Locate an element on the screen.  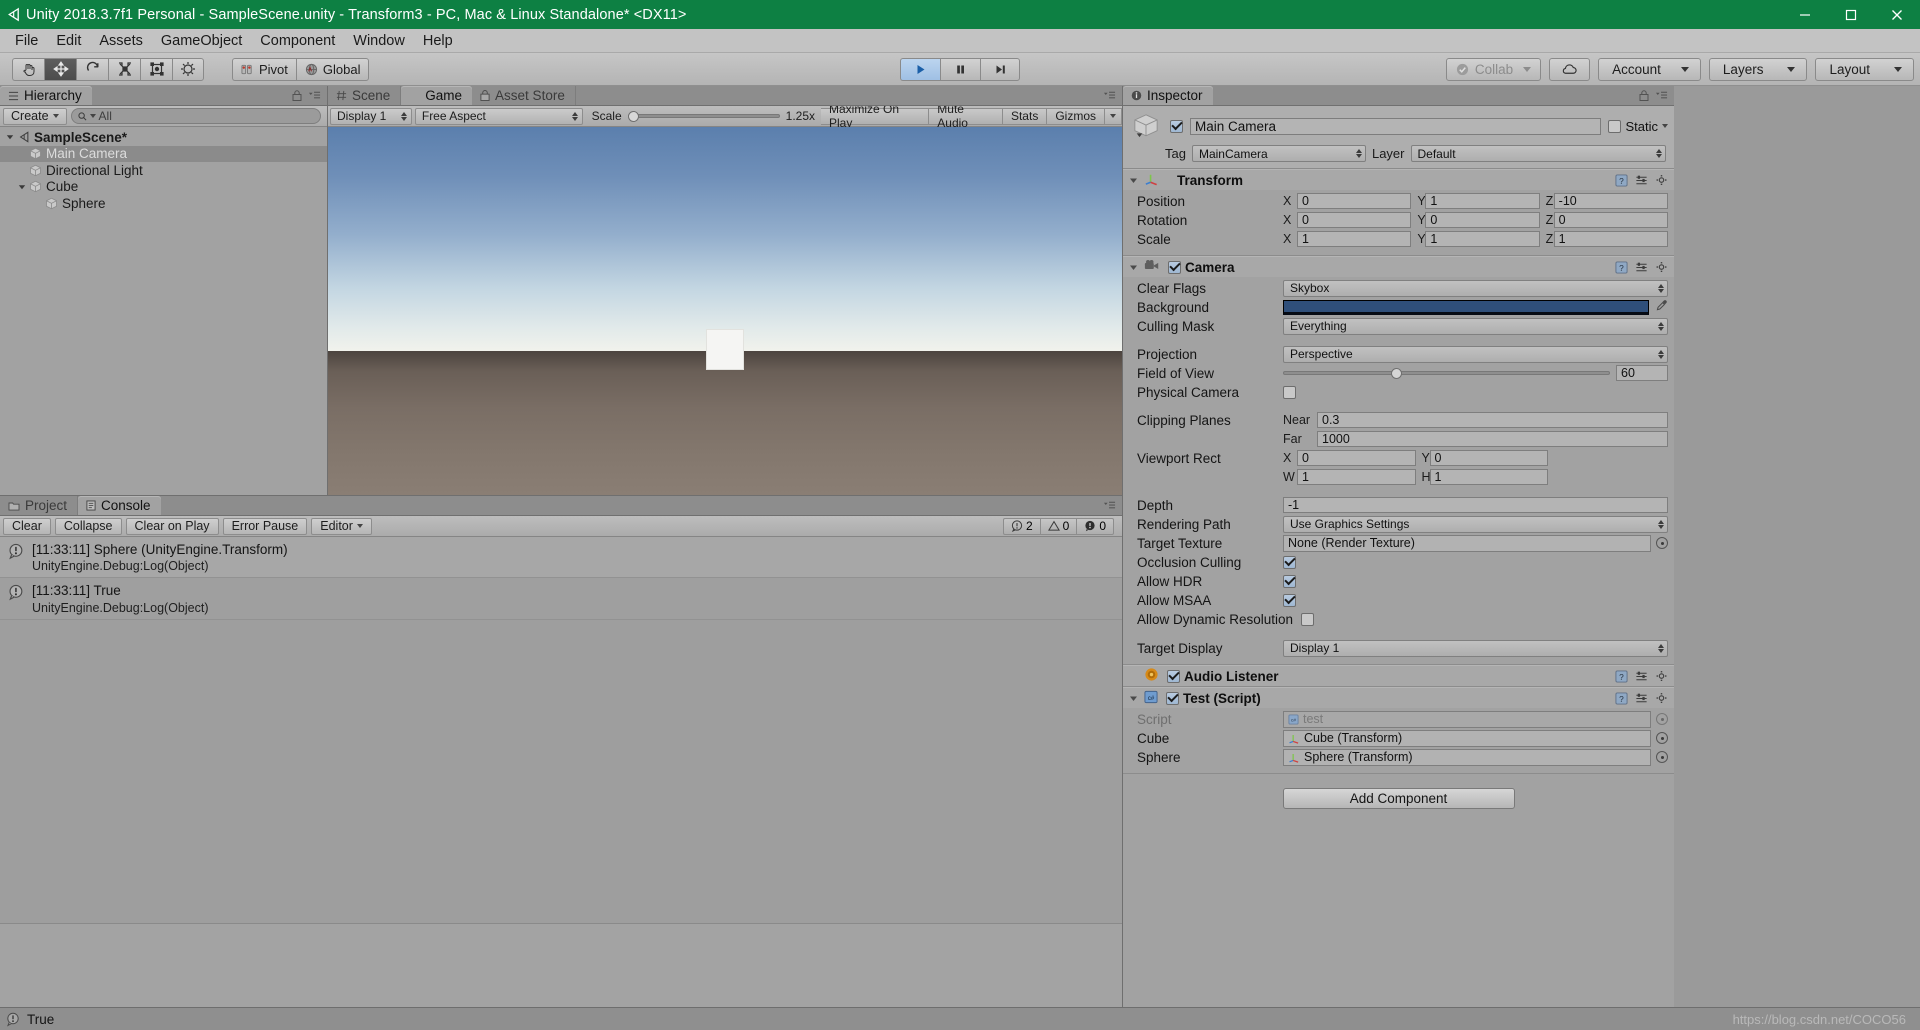
clear-flags-dropdown: Skybox is located at coordinates (1475, 288).